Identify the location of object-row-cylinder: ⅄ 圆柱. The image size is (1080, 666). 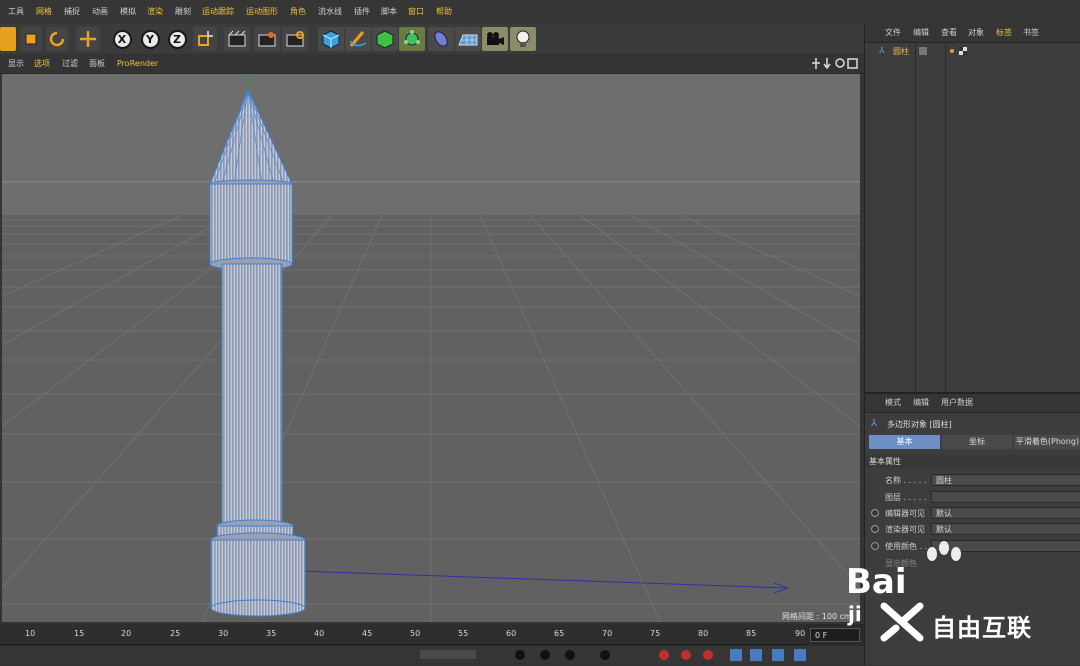
(972, 51).